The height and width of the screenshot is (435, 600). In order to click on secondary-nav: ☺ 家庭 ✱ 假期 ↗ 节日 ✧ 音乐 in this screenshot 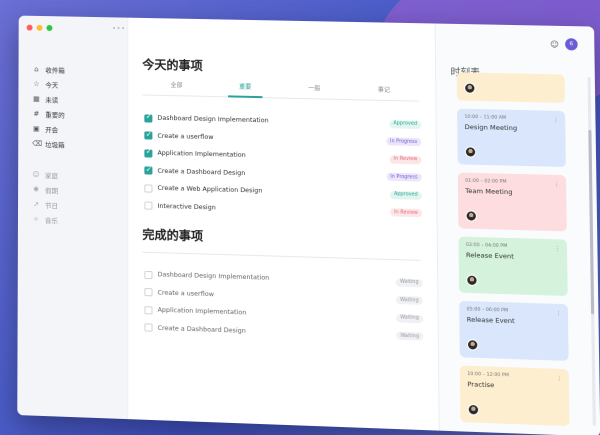, I will do `click(45, 197)`.